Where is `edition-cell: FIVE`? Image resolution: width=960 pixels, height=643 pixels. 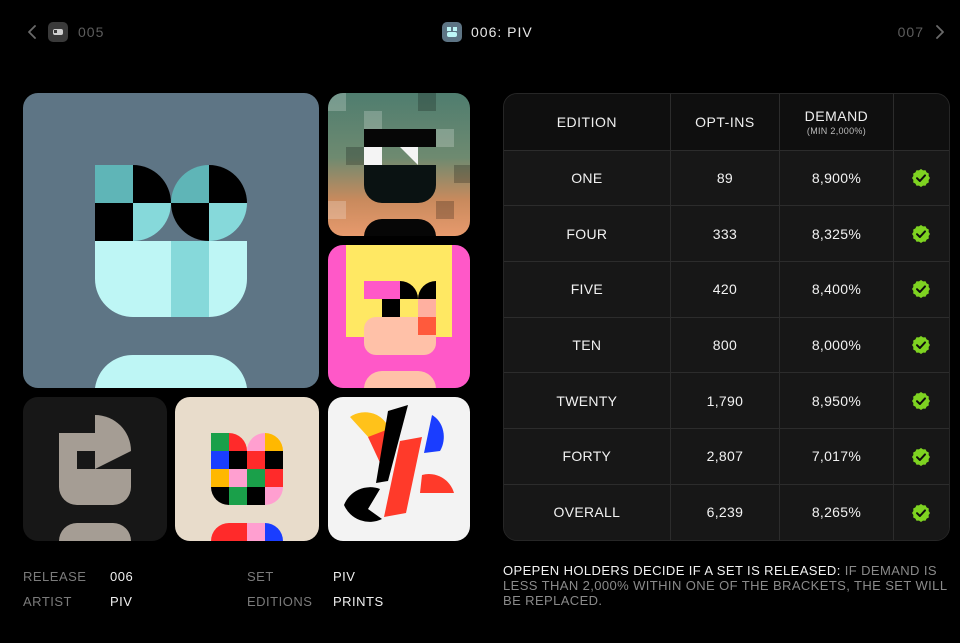 edition-cell: FIVE is located at coordinates (587, 289).